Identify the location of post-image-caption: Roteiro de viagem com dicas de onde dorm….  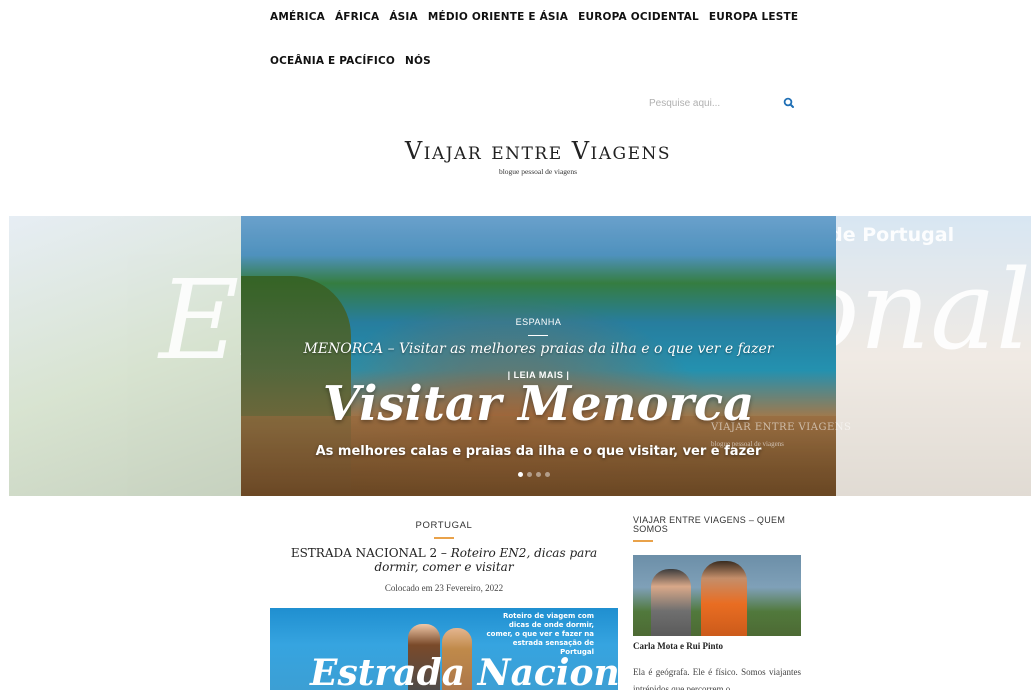
(540, 634).